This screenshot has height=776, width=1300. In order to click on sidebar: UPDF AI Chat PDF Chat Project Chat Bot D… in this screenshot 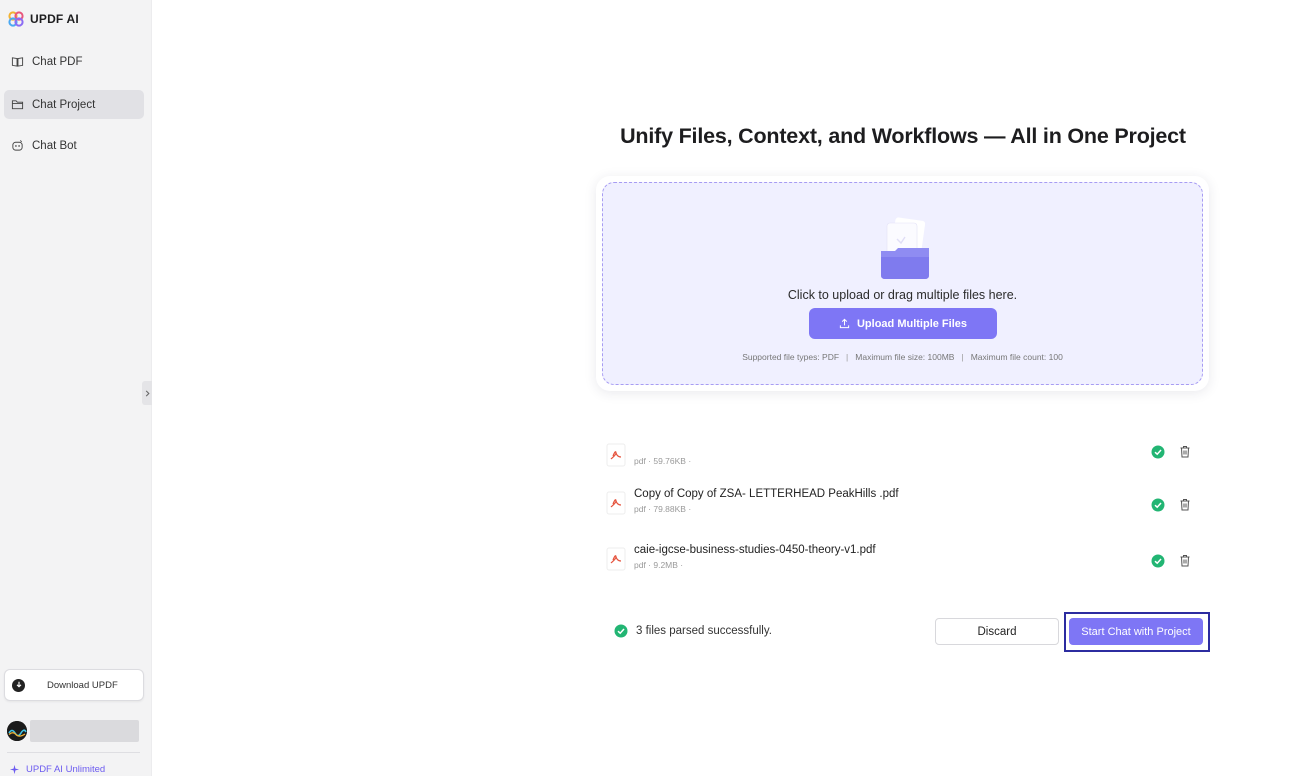, I will do `click(76, 388)`.